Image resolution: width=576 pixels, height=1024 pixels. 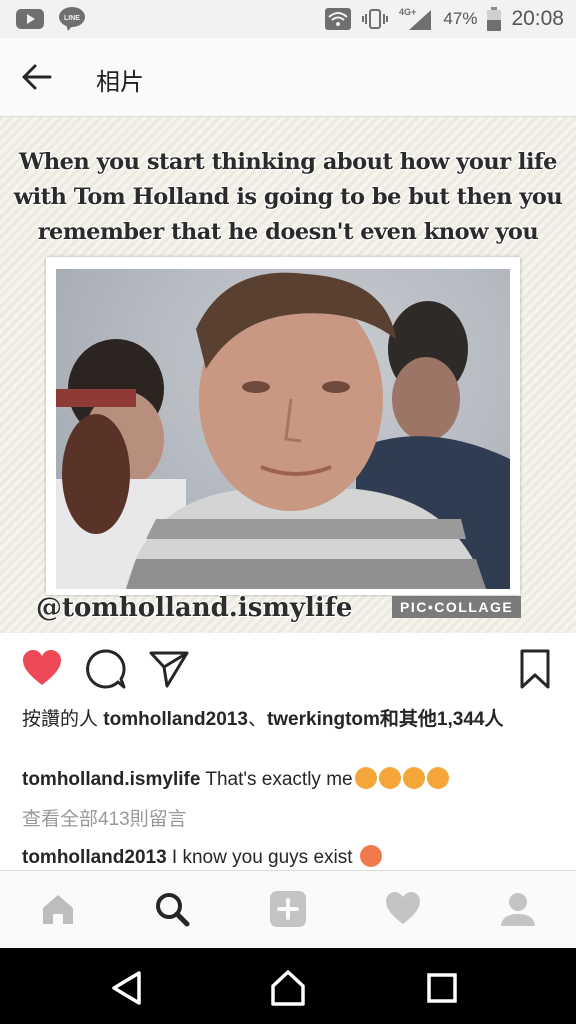 I want to click on likes-count: 和其他1,344人, so click(x=442, y=719).